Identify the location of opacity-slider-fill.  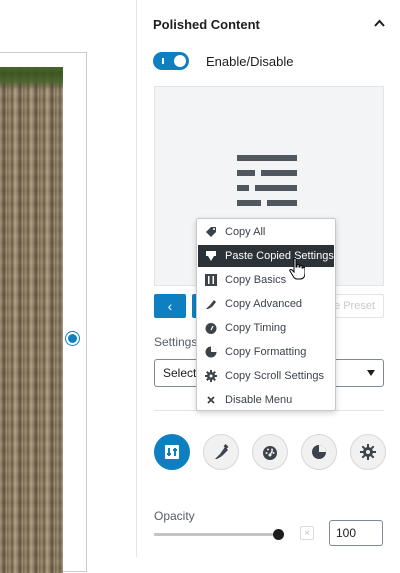
(213, 534).